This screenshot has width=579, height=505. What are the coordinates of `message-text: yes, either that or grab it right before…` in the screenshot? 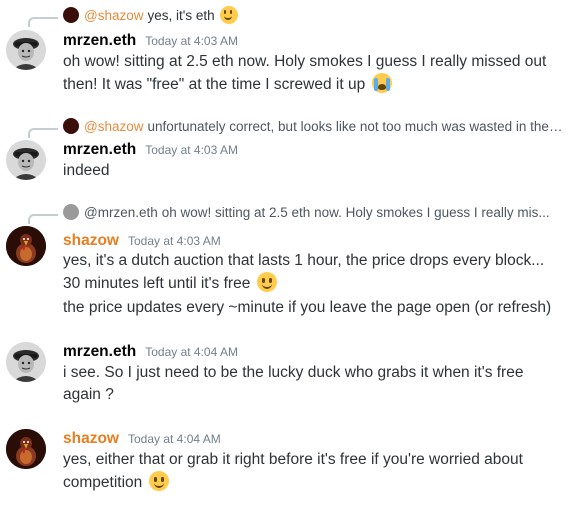 It's located at (313, 471).